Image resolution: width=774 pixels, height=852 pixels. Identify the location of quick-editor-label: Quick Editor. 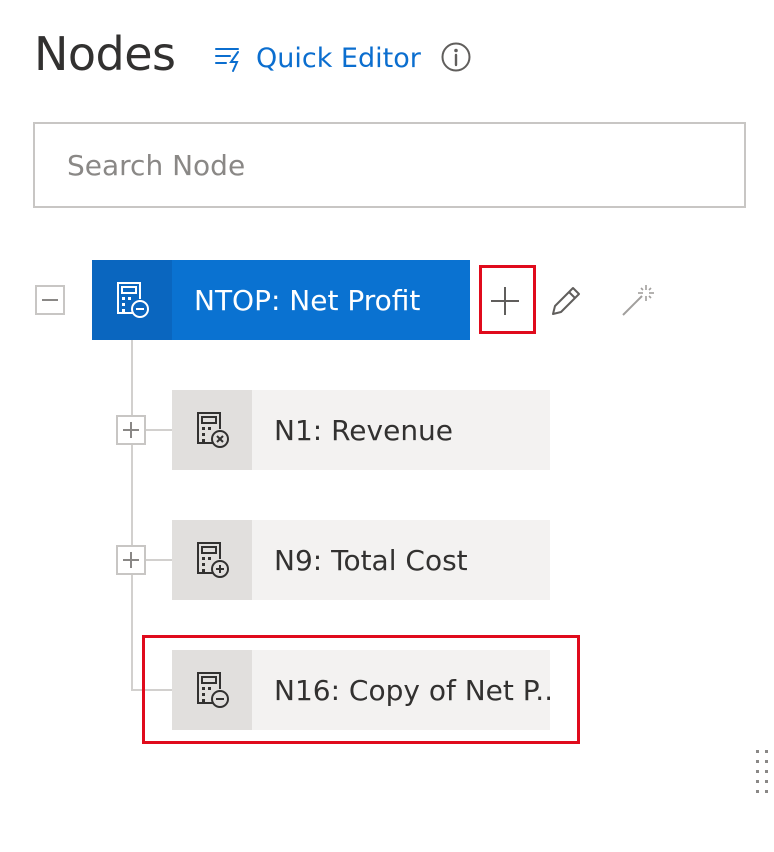
(338, 58).